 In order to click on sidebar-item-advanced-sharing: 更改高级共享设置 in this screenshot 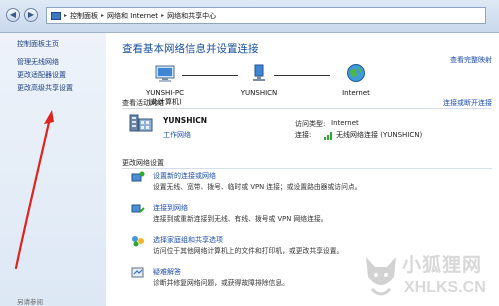, I will do `click(45, 88)`.